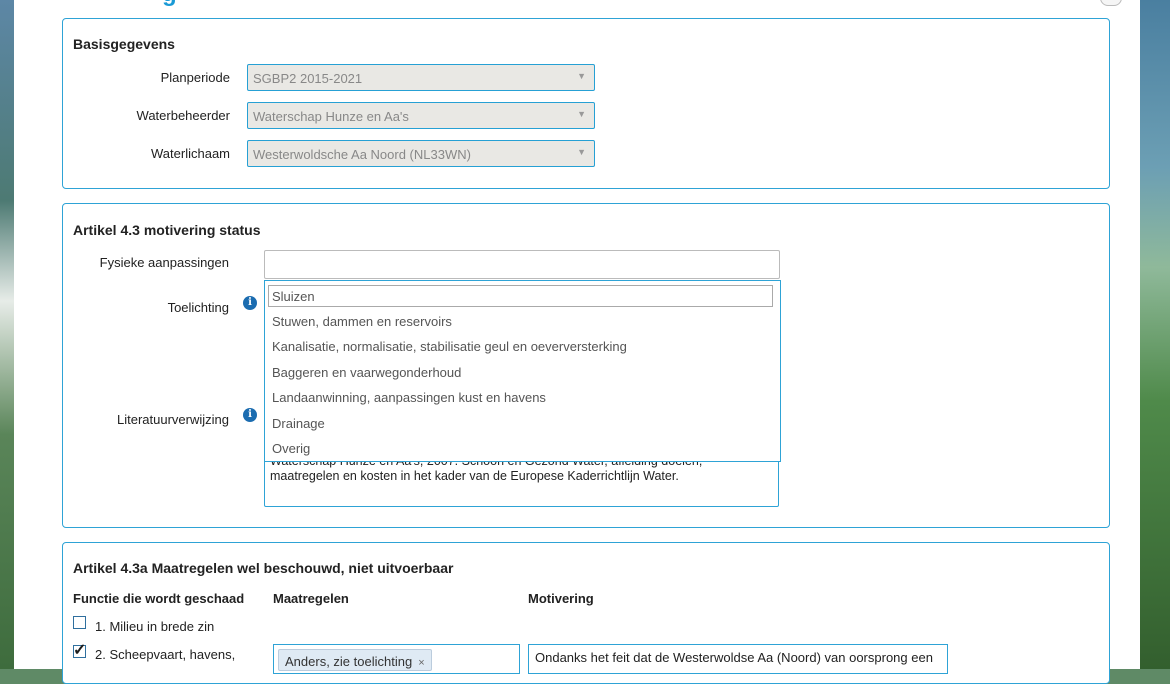 Image resolution: width=1170 pixels, height=684 pixels. I want to click on dropdown-option-sluizen: Sluizen, so click(520, 296).